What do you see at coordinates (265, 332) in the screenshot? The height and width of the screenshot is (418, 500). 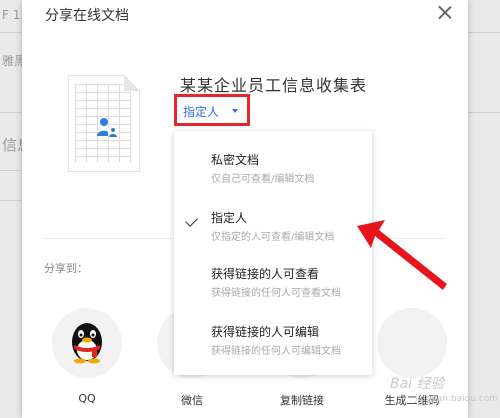 I see `option-title: 获得链接的人可编辑` at bounding box center [265, 332].